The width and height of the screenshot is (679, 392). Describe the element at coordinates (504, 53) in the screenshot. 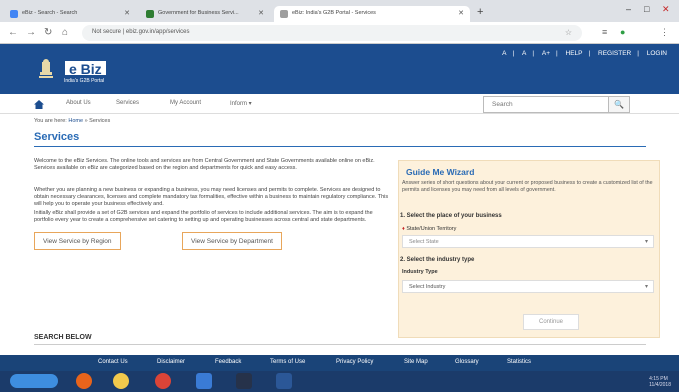

I see `font-small-link: A` at that location.